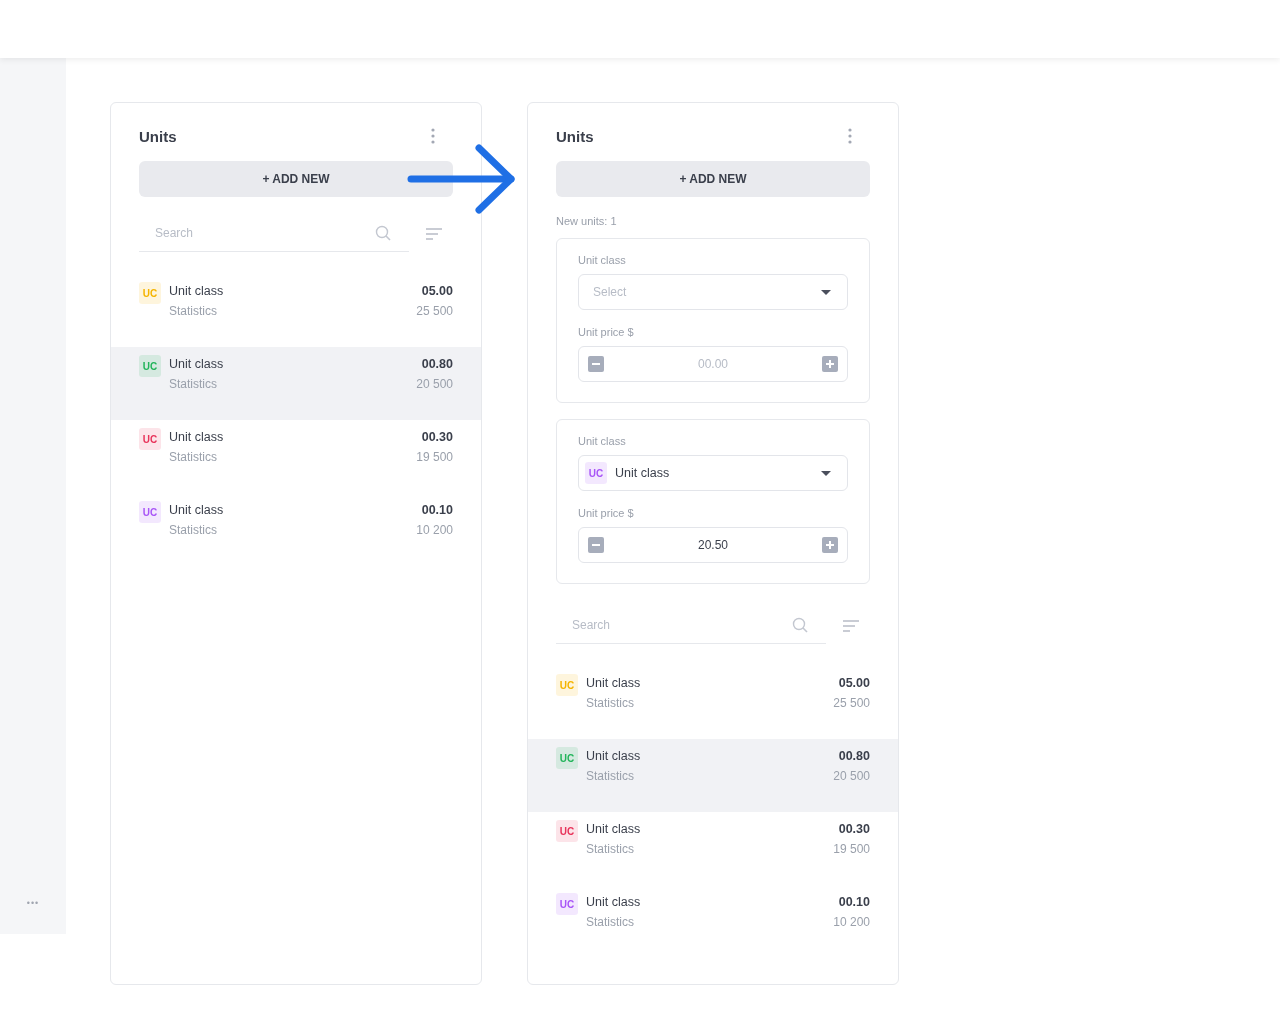 The width and height of the screenshot is (1280, 1024). I want to click on new-units-count: New units: 1, so click(587, 221).